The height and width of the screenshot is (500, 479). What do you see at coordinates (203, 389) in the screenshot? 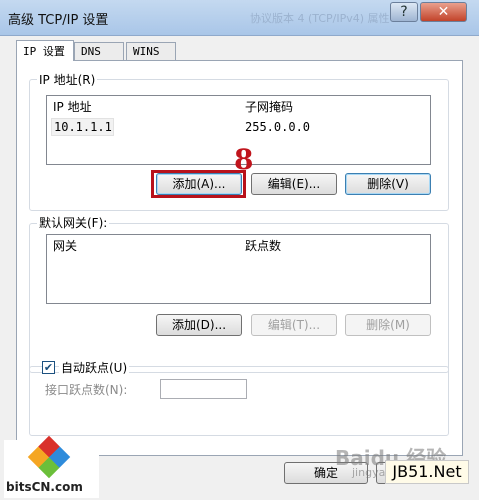
I see `interface-metric-input` at bounding box center [203, 389].